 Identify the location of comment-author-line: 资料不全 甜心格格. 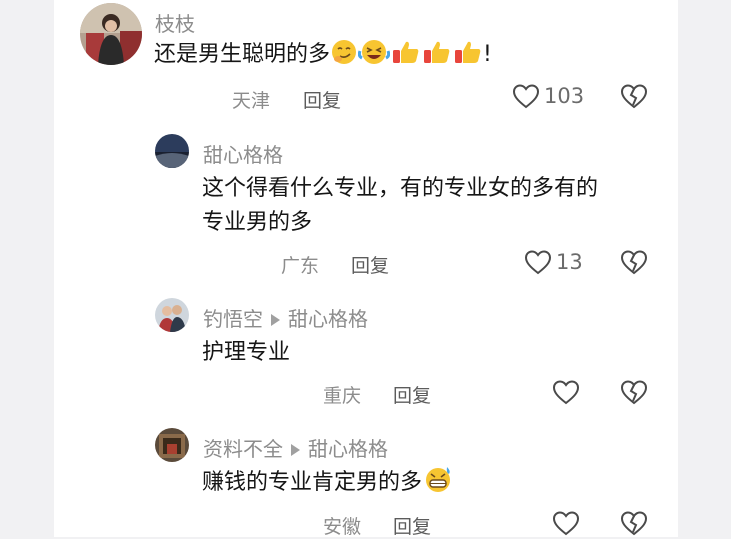
(295, 447).